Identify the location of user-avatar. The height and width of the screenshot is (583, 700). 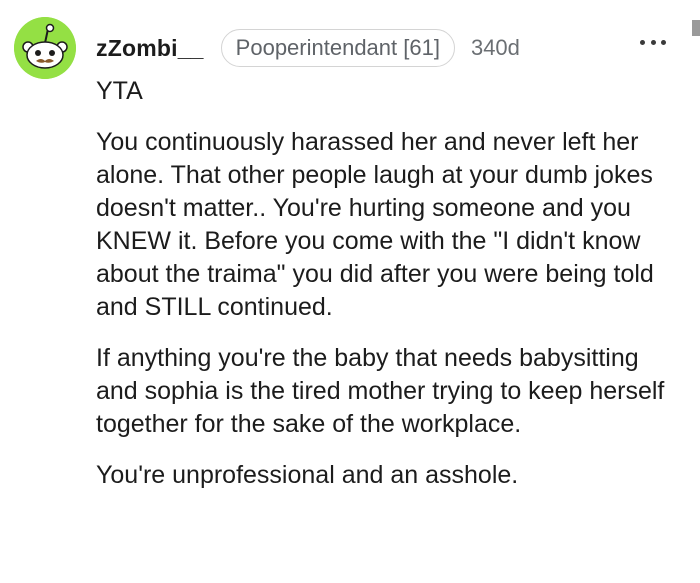
(45, 48).